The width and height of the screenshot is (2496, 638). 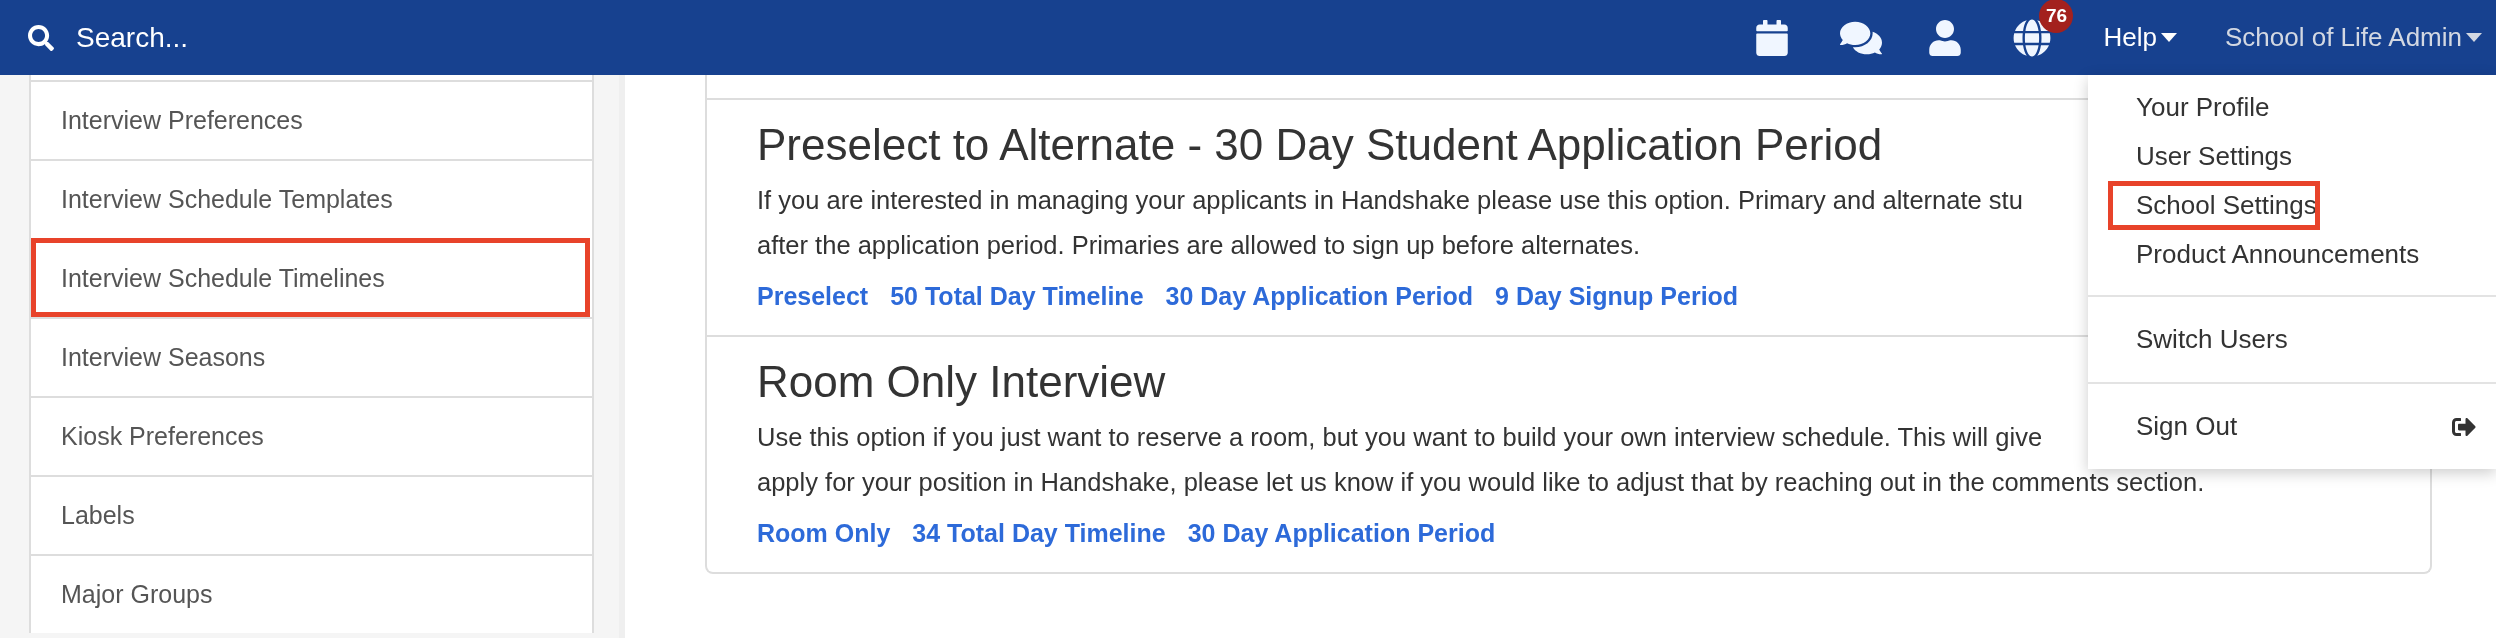 I want to click on description-line: apply for your position in Handshake, please let us know if you would like to adjust that by reaching out in the comments section., so click(x=1481, y=482).